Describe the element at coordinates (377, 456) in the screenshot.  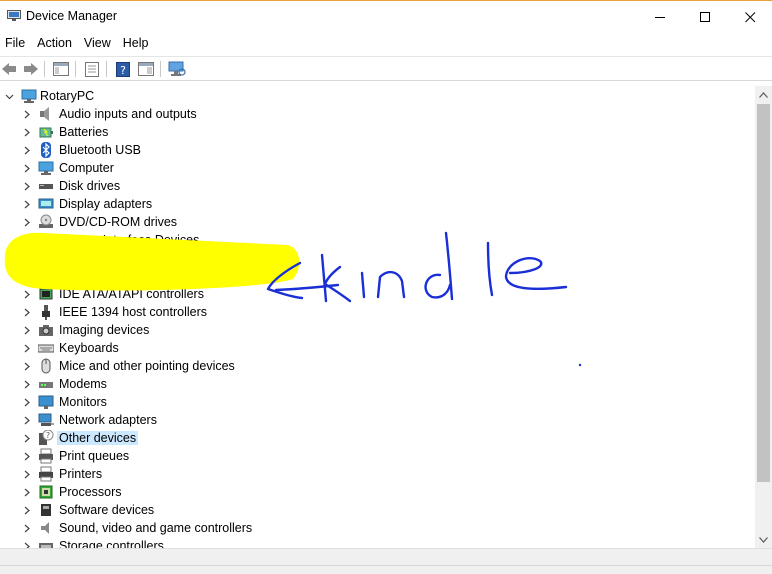
I see `device-category: Print queues` at that location.